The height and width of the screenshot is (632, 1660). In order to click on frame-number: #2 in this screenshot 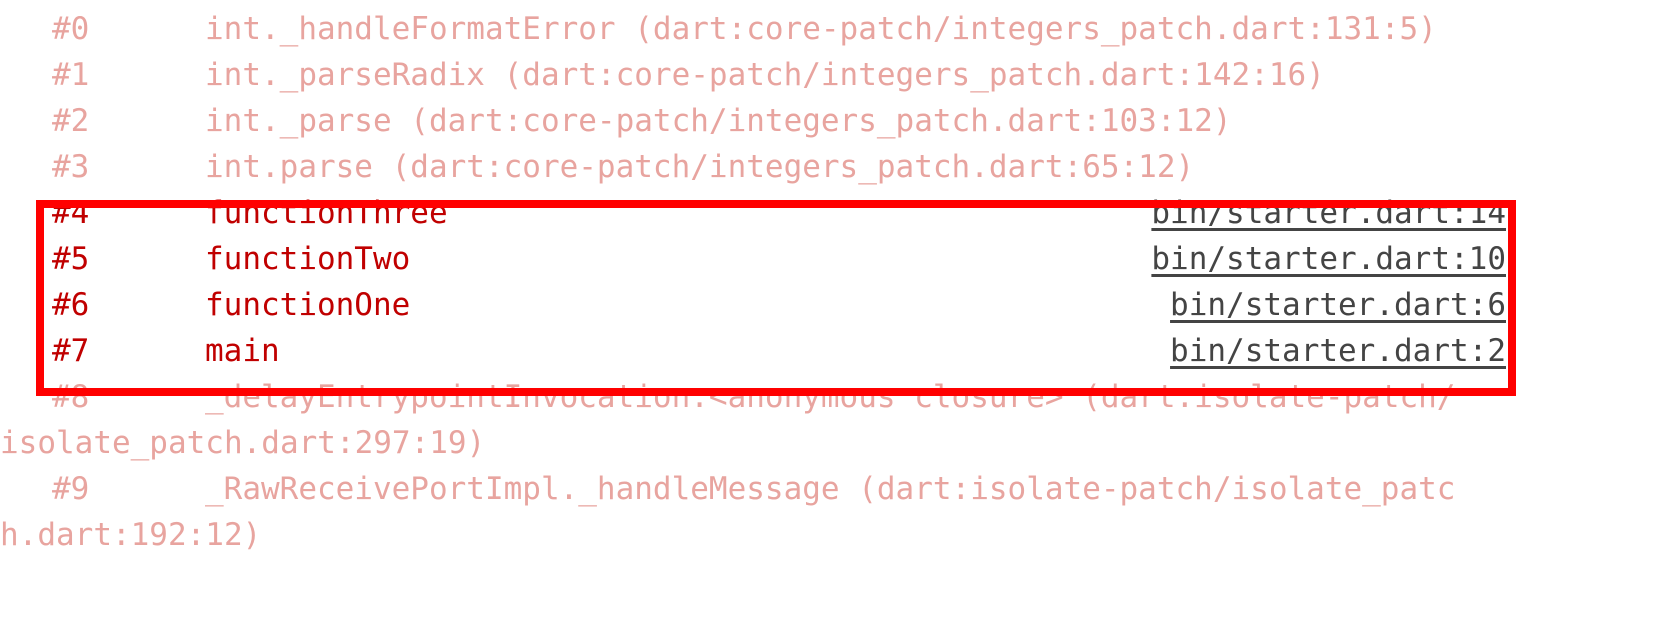, I will do `click(71, 121)`.